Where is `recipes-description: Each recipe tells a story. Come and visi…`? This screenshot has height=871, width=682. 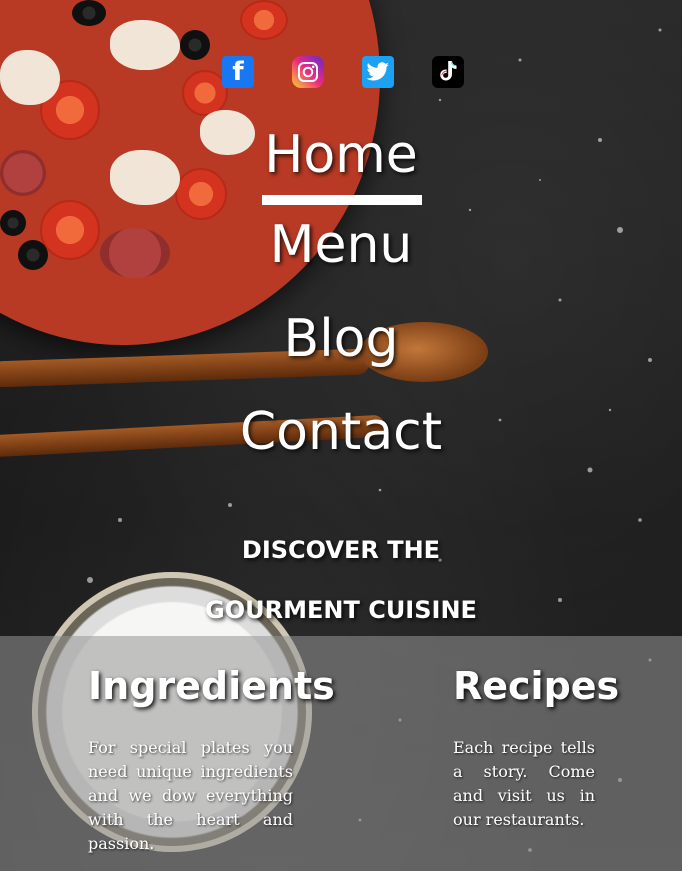
recipes-description: Each recipe tells a story. Come and visi… is located at coordinates (524, 783).